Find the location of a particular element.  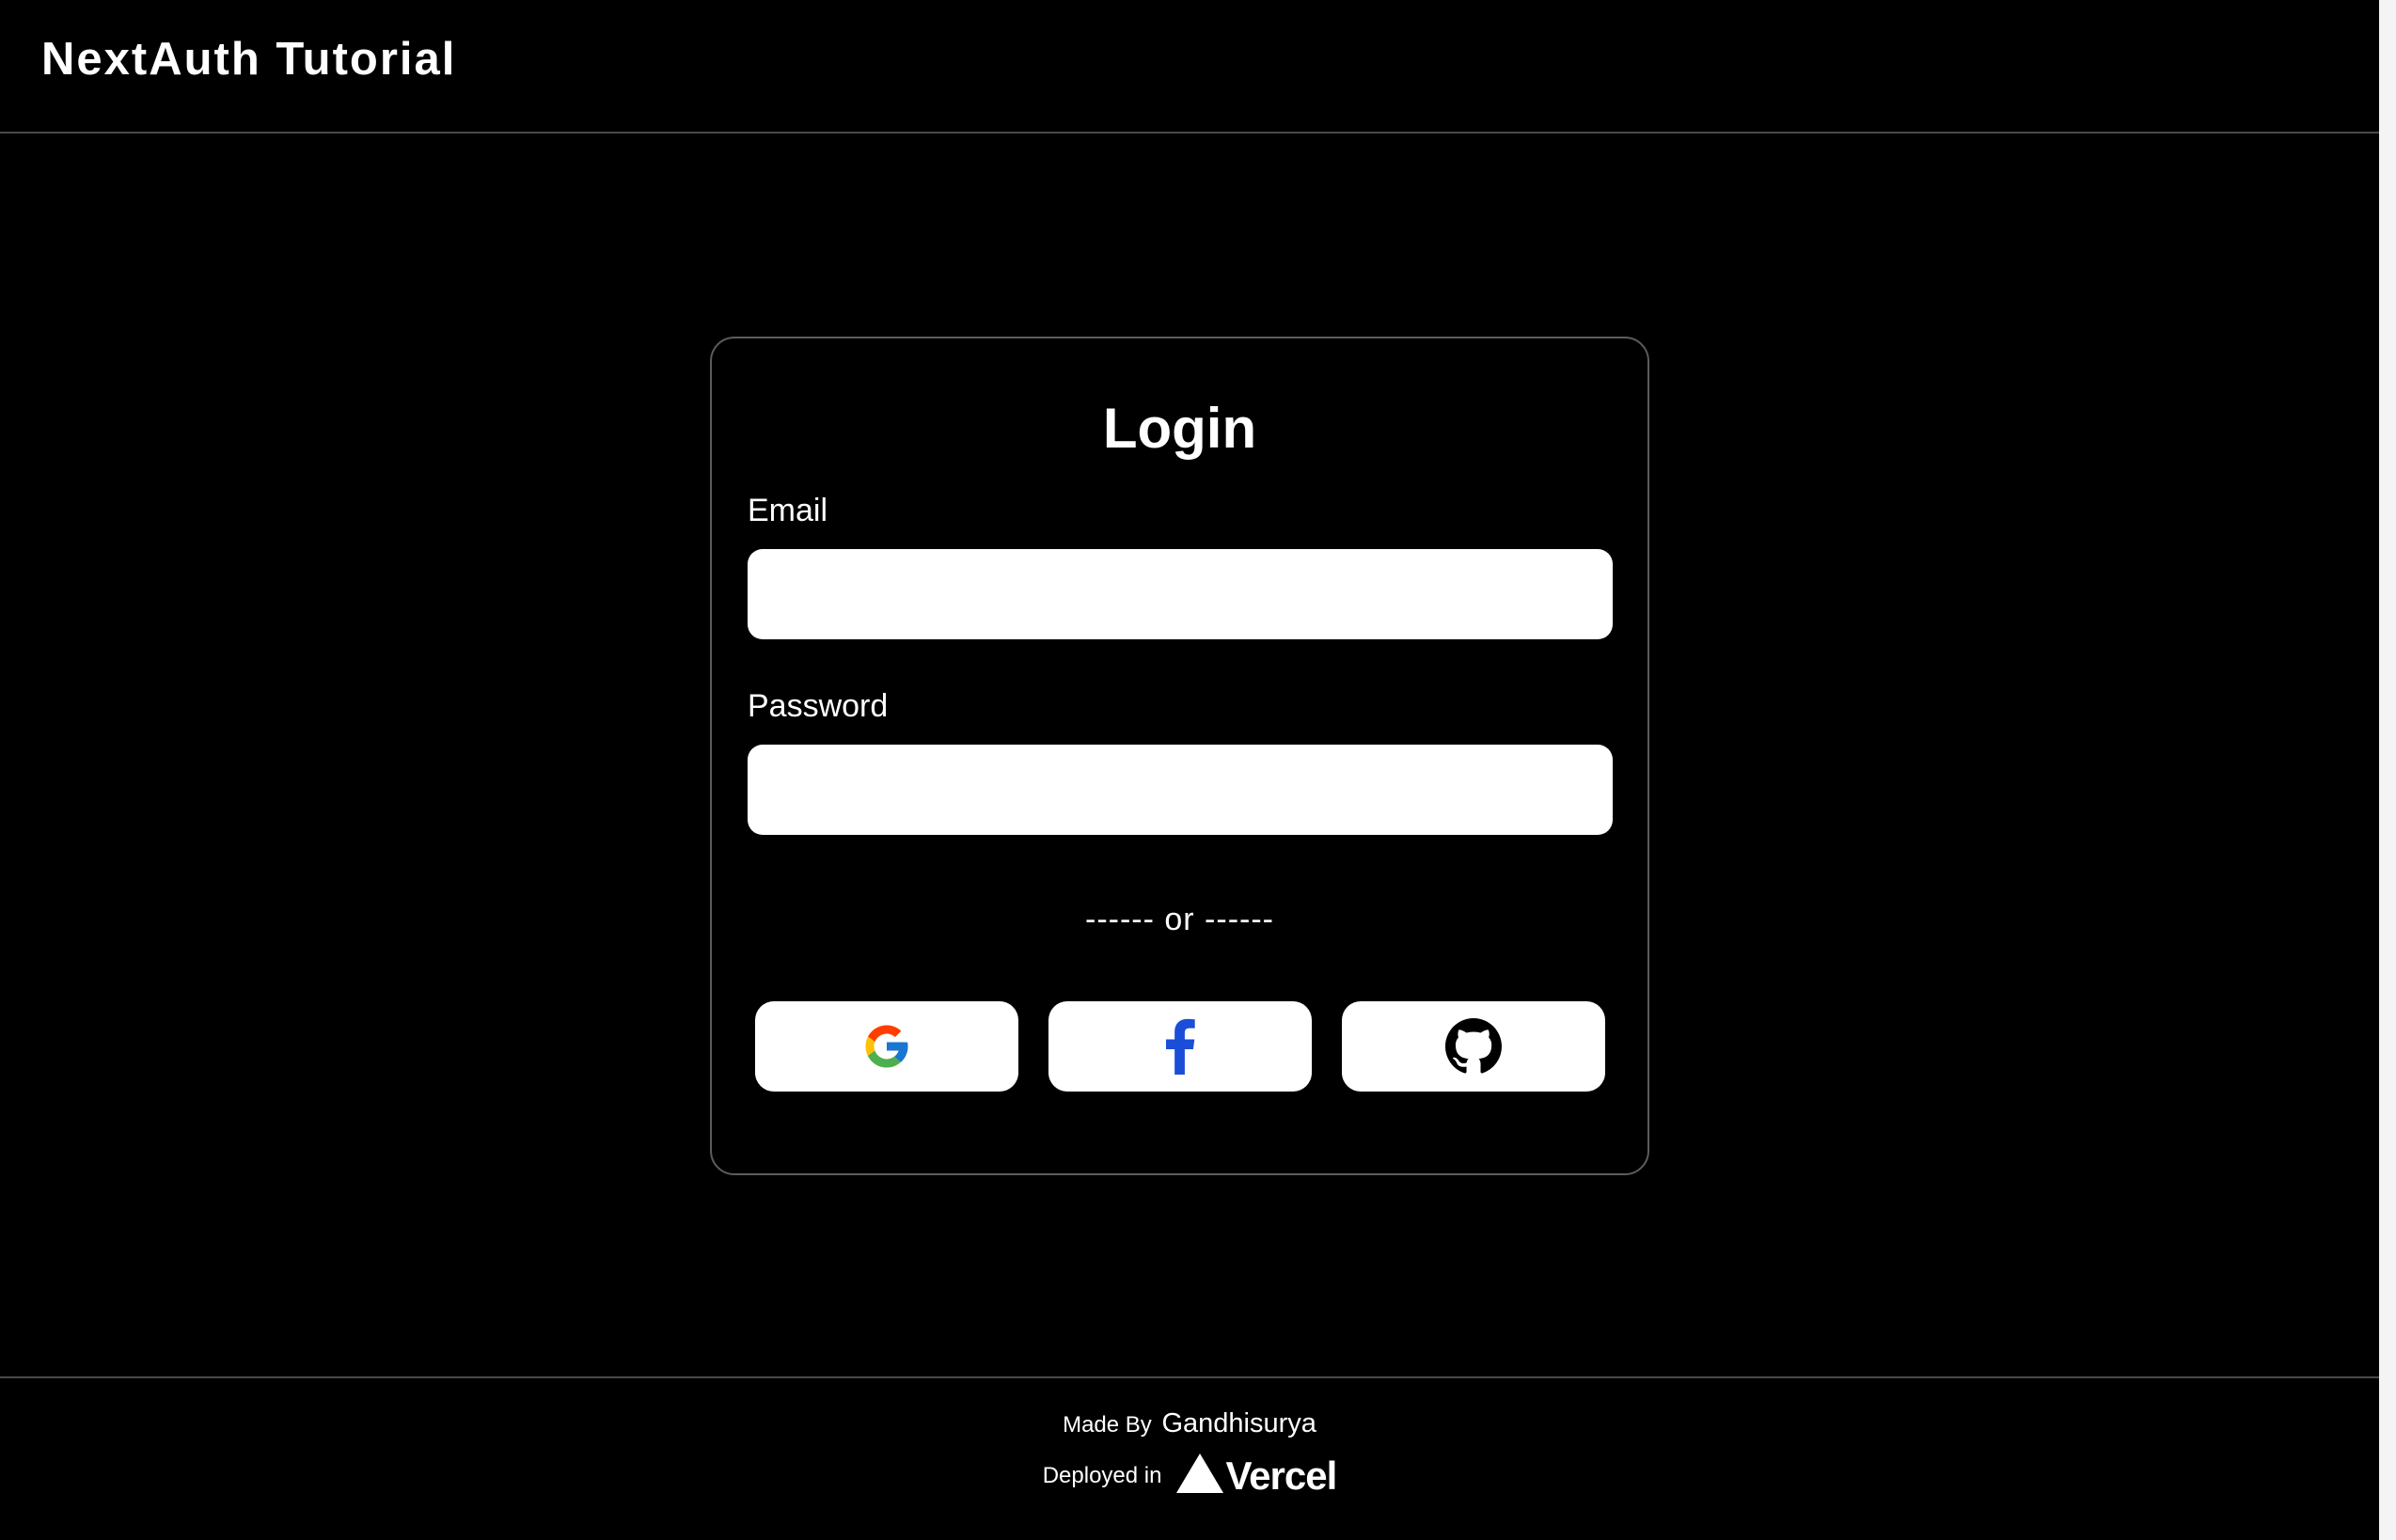

facebook-login-button is located at coordinates (1180, 1047).